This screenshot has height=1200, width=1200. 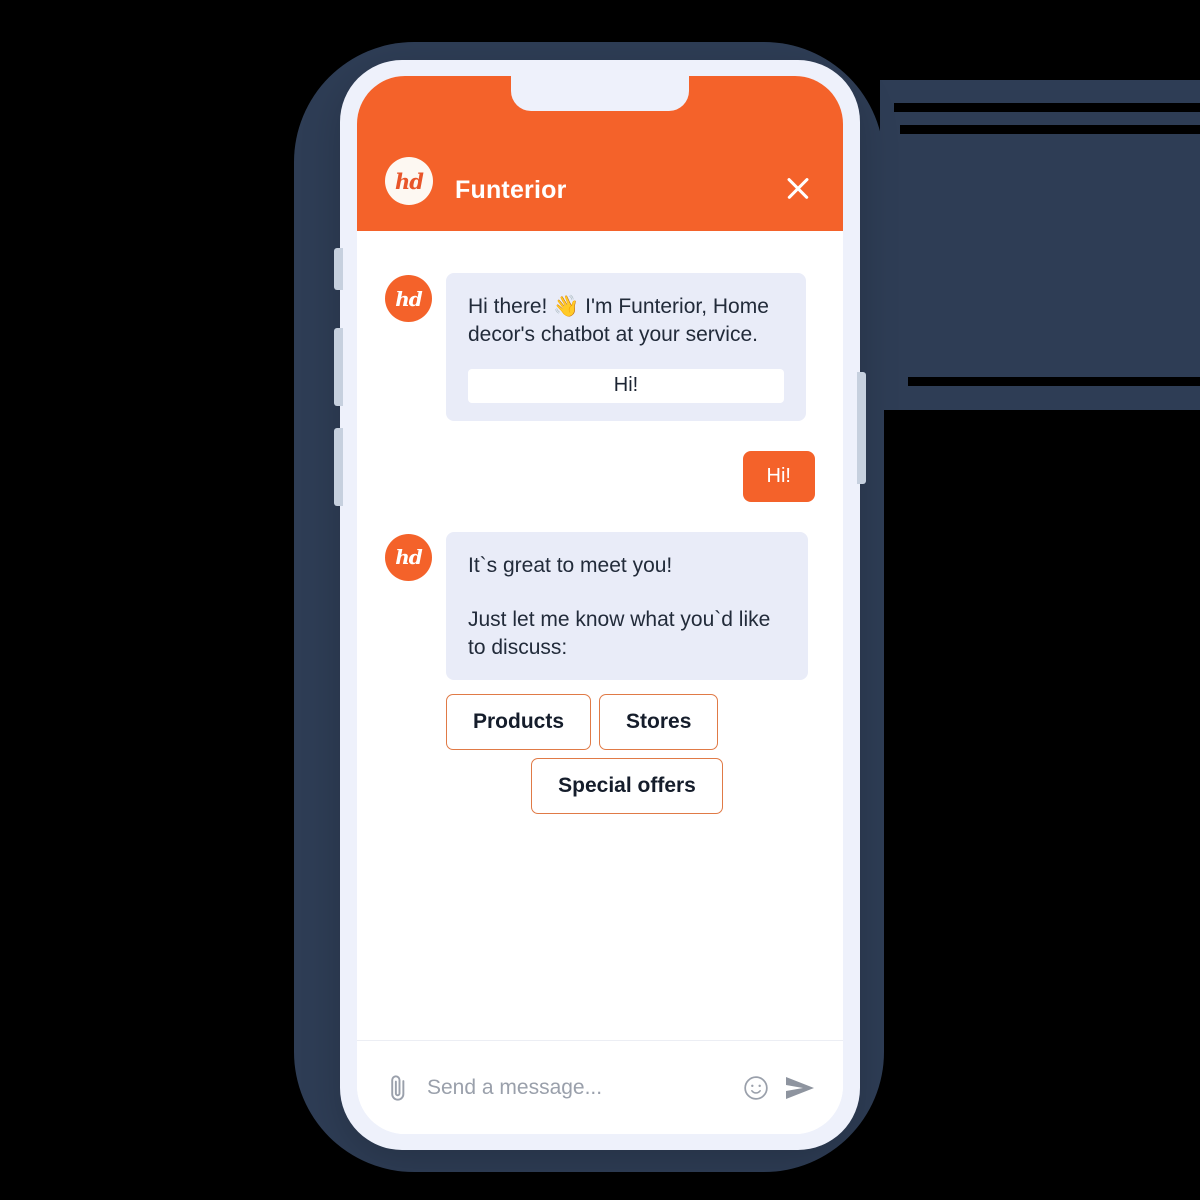 What do you see at coordinates (398, 1088) in the screenshot?
I see `paperclip-icon` at bounding box center [398, 1088].